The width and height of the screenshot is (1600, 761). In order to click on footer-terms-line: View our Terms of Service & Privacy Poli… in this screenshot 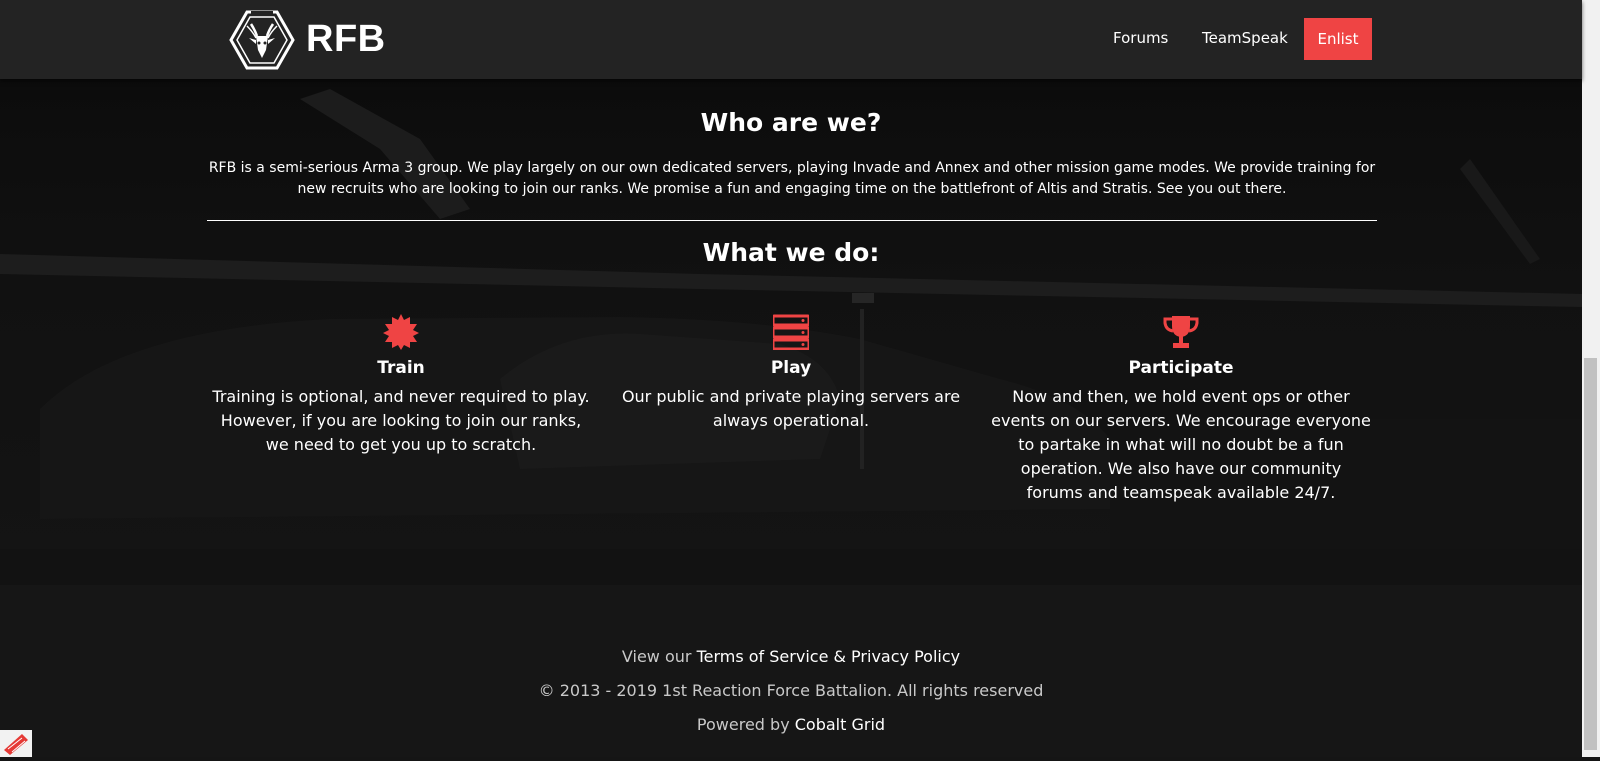, I will do `click(791, 657)`.